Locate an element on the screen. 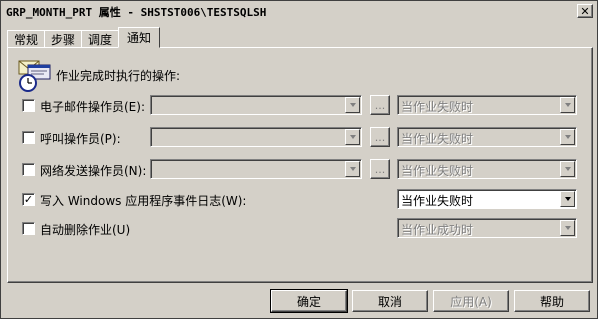 The height and width of the screenshot is (319, 598). email-condition-select: 当作业失败时 is located at coordinates (487, 105).